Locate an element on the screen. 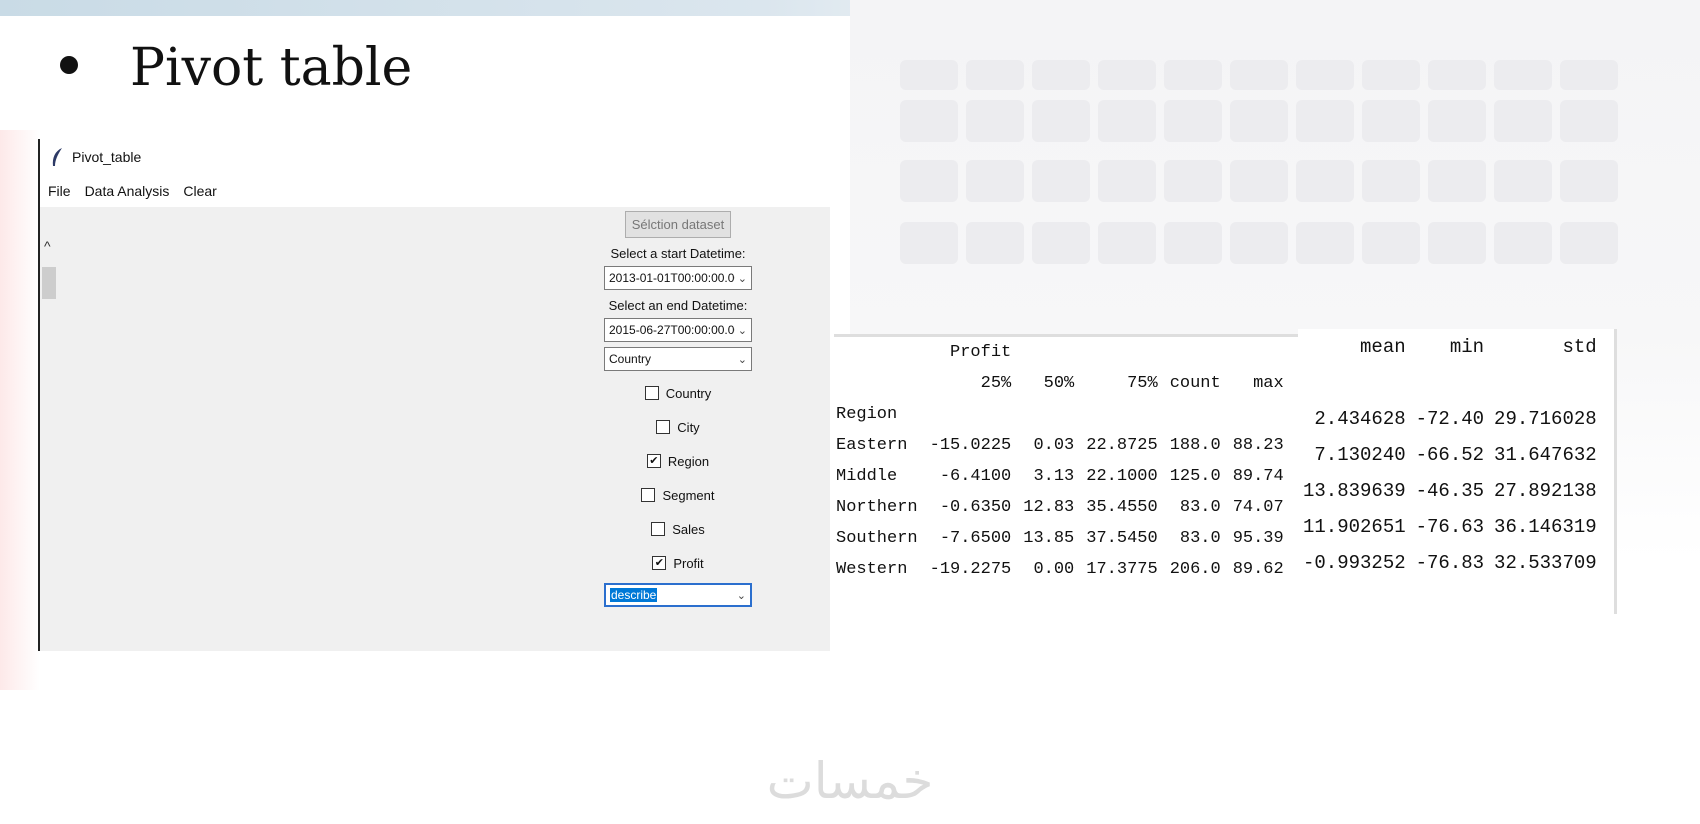 This screenshot has width=1700, height=824. select-dataset-button: Sélction dataset is located at coordinates (678, 224).